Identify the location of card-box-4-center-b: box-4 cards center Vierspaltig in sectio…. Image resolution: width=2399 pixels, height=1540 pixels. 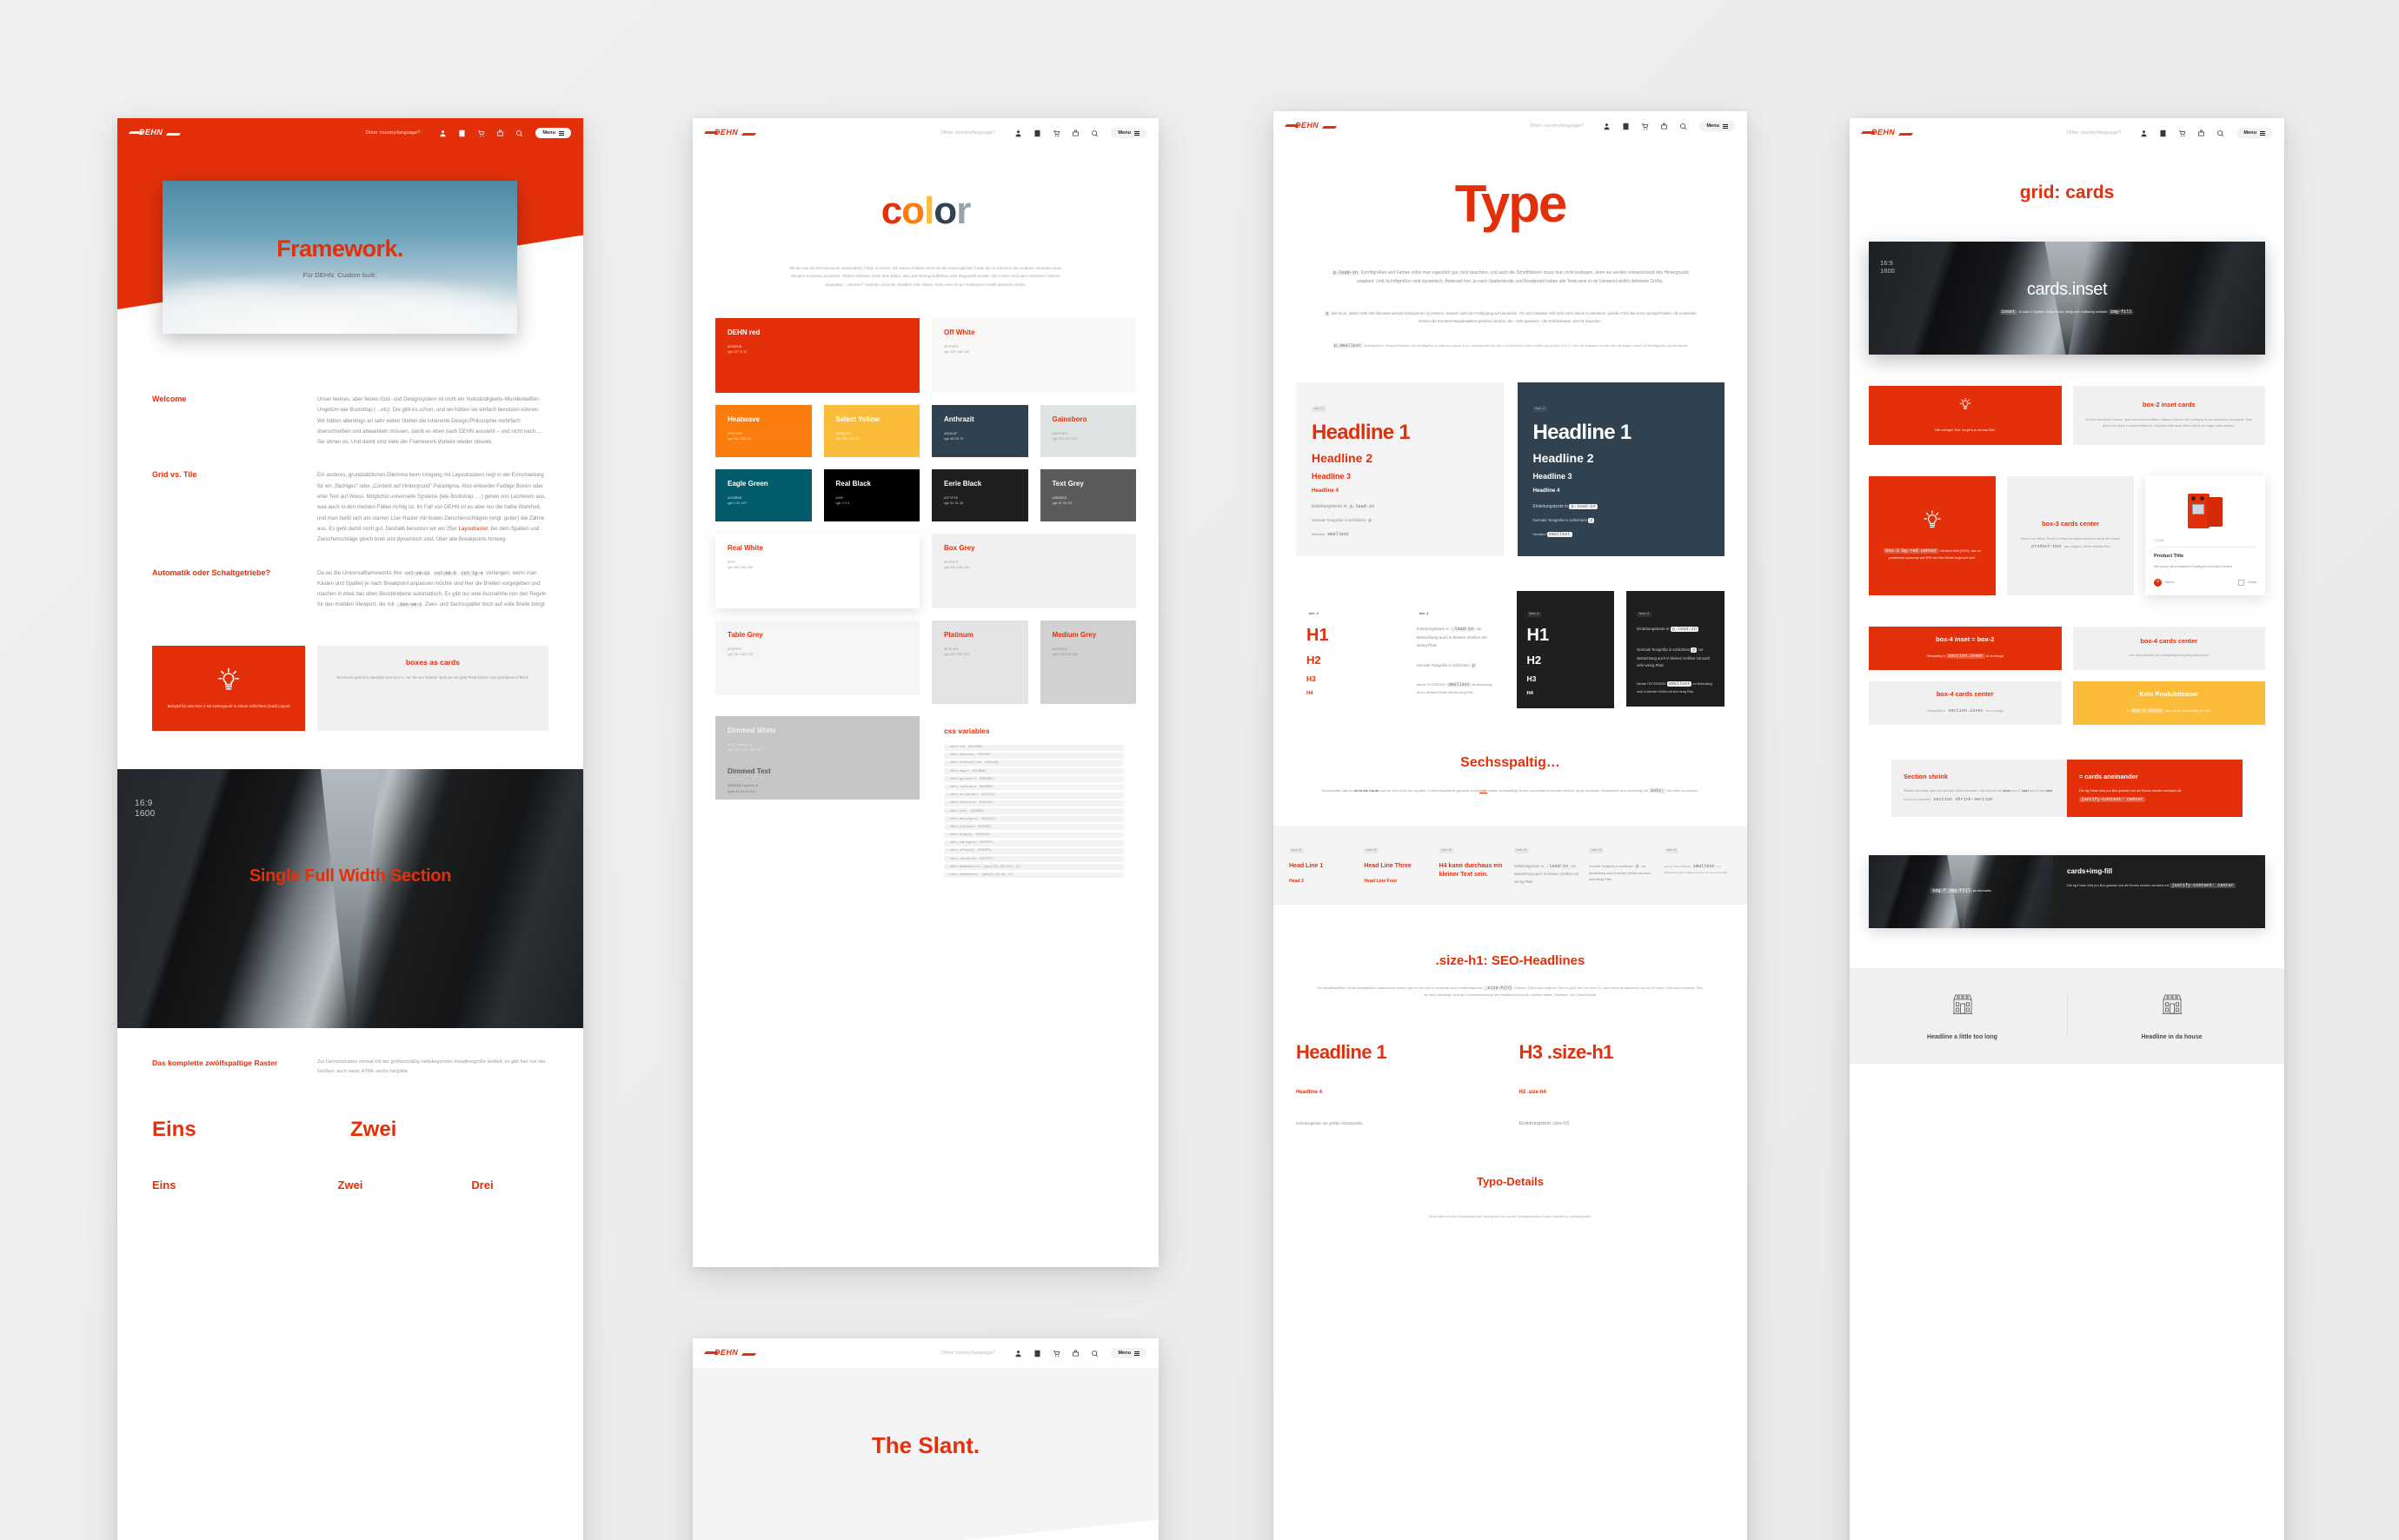
(1965, 702).